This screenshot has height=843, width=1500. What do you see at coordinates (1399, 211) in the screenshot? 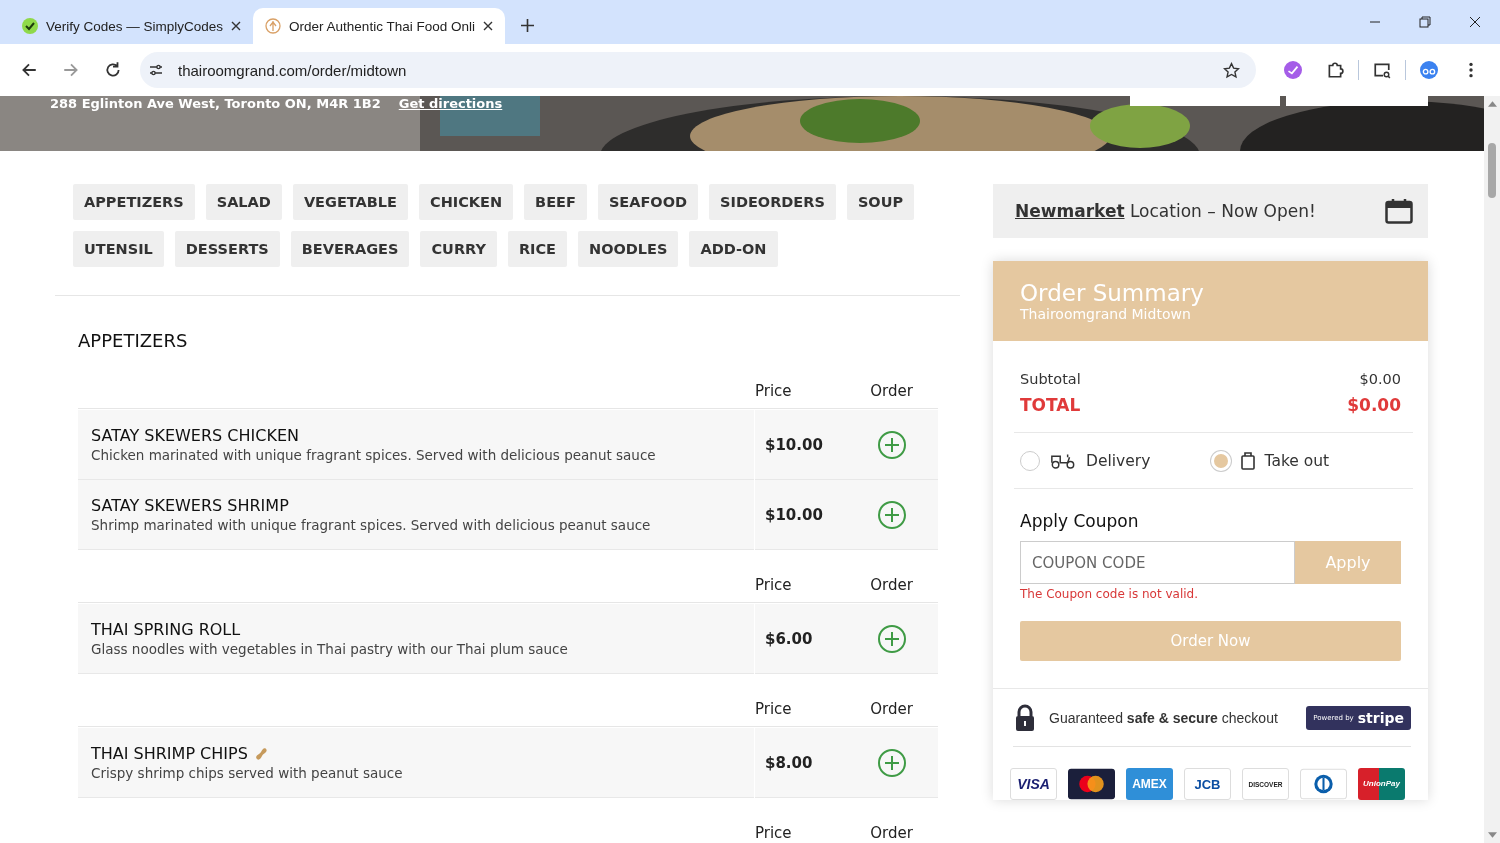
I see `calendar-icon` at bounding box center [1399, 211].